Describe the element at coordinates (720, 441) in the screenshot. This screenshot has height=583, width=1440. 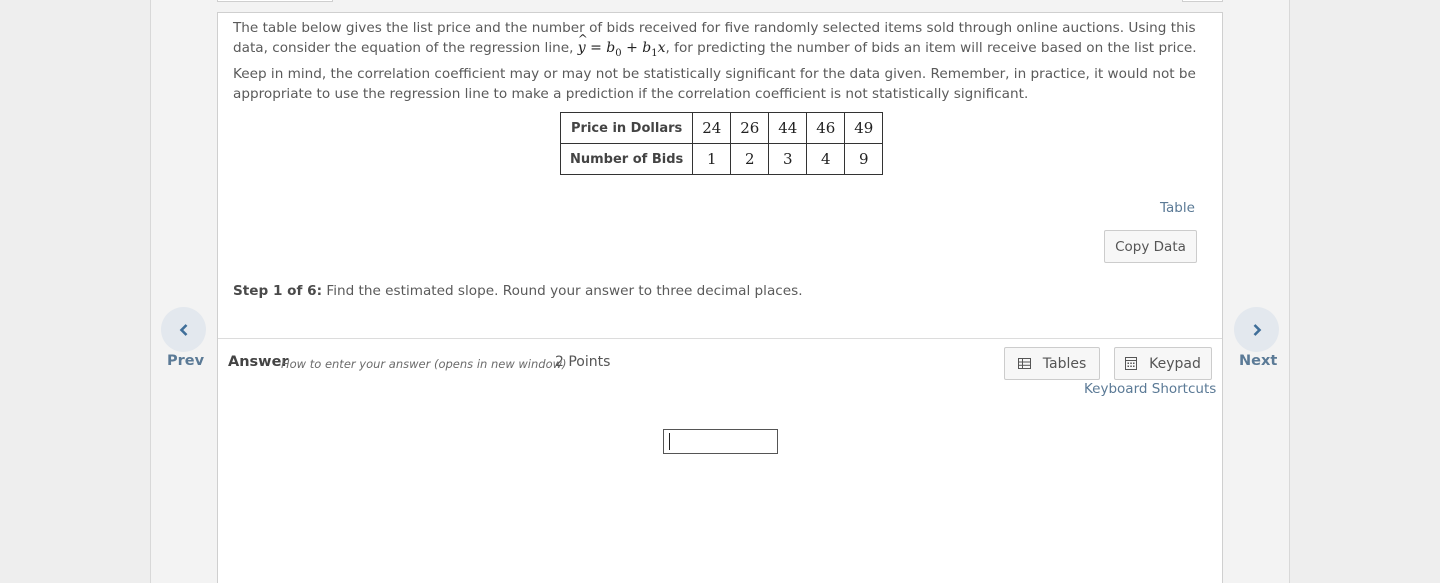
I see `answer-input` at that location.